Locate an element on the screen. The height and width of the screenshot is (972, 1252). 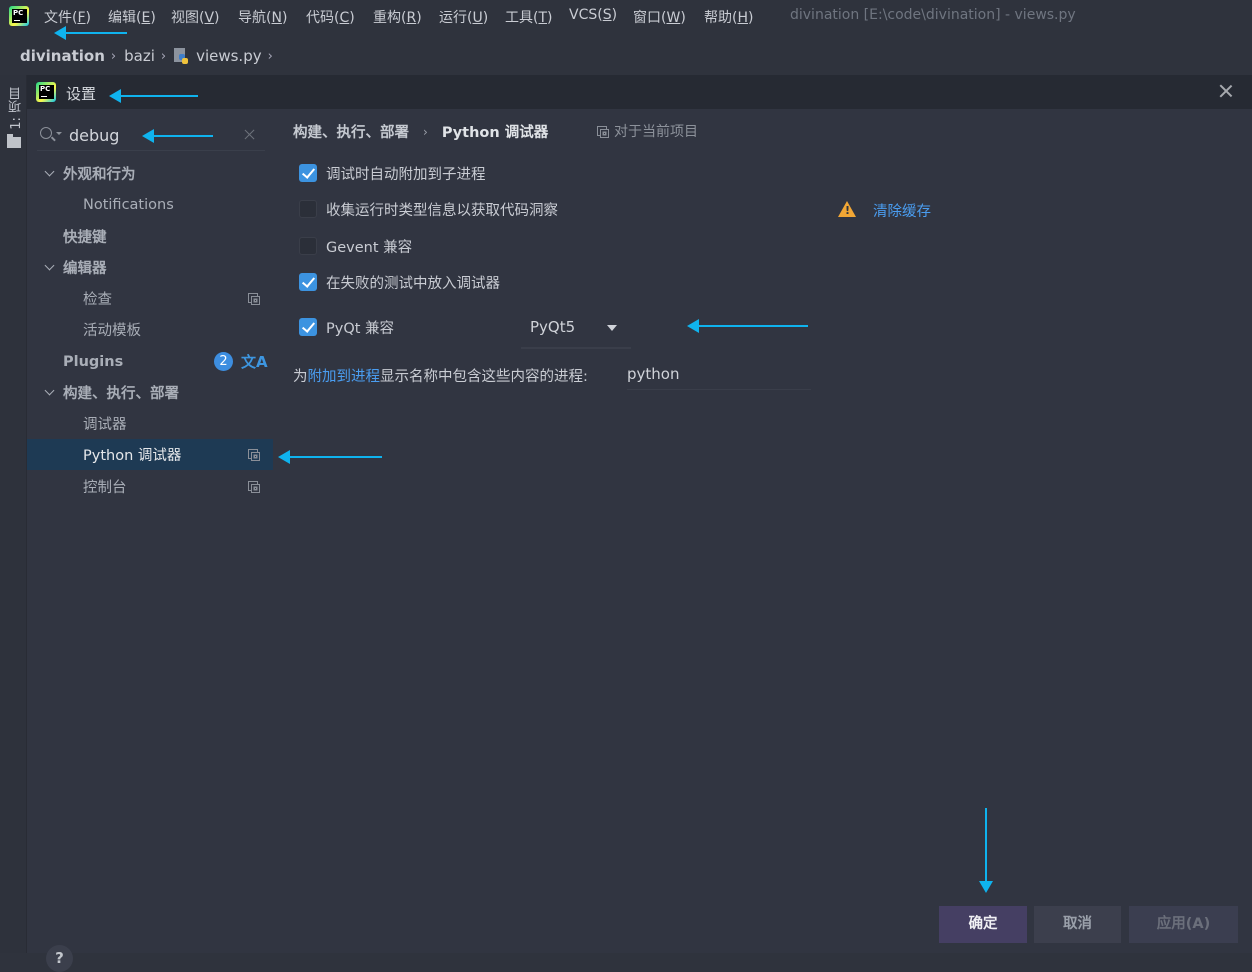
breadcrumb-folder: bazi is located at coordinates (139, 56).